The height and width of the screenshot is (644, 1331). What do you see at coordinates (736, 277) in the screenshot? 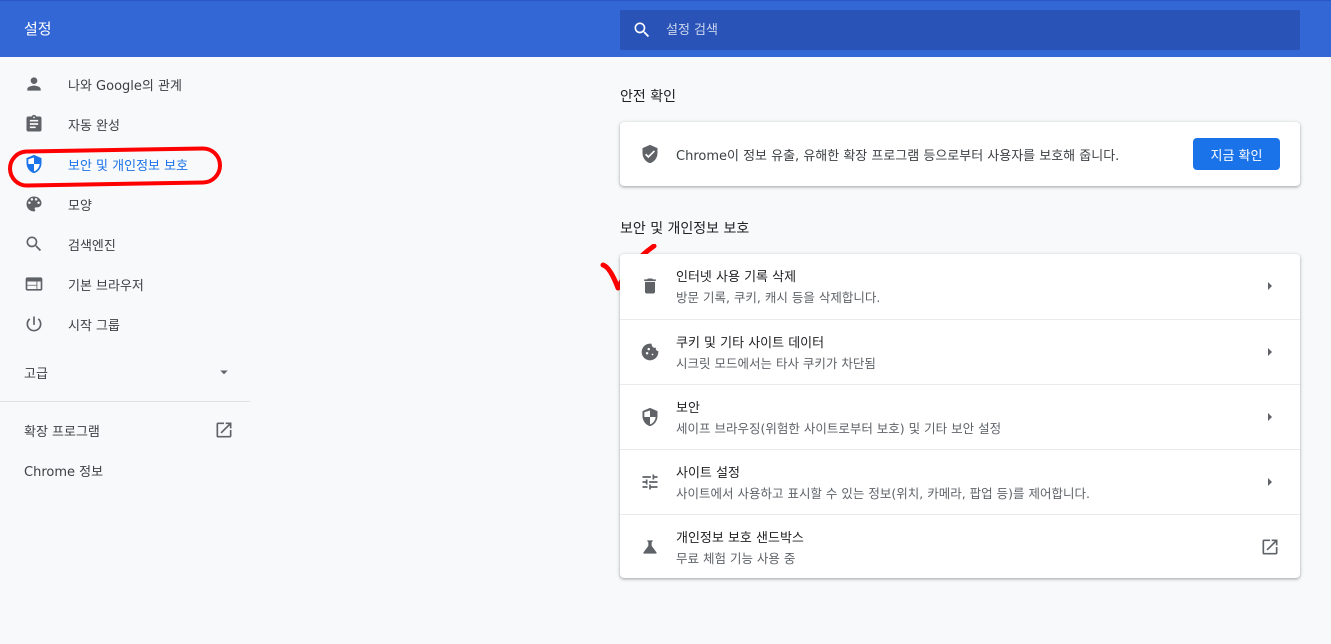
I see `row-title: 인터넷 사용 기록 삭제` at bounding box center [736, 277].